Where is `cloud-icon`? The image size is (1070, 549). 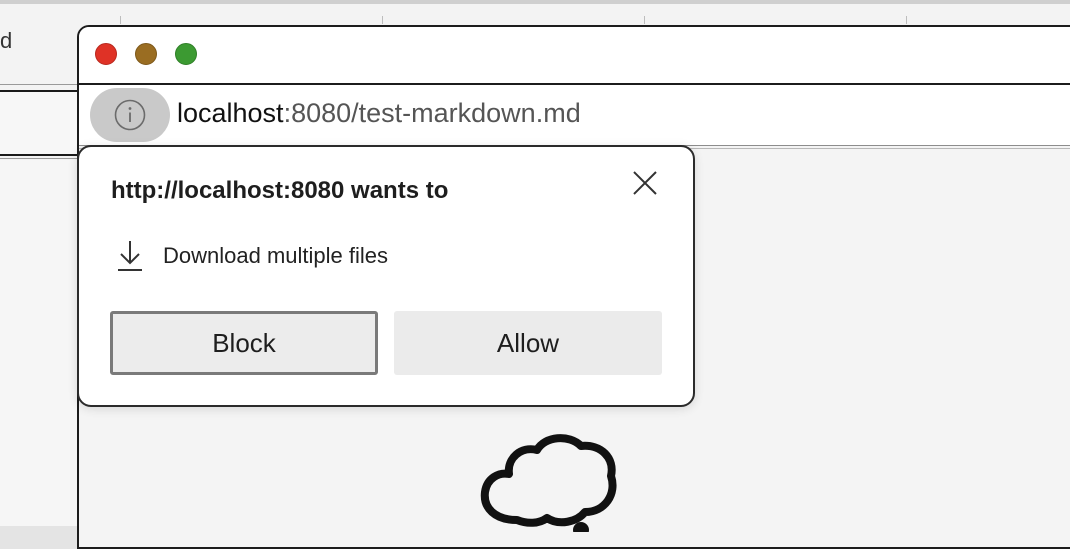
cloud-icon is located at coordinates (548, 483).